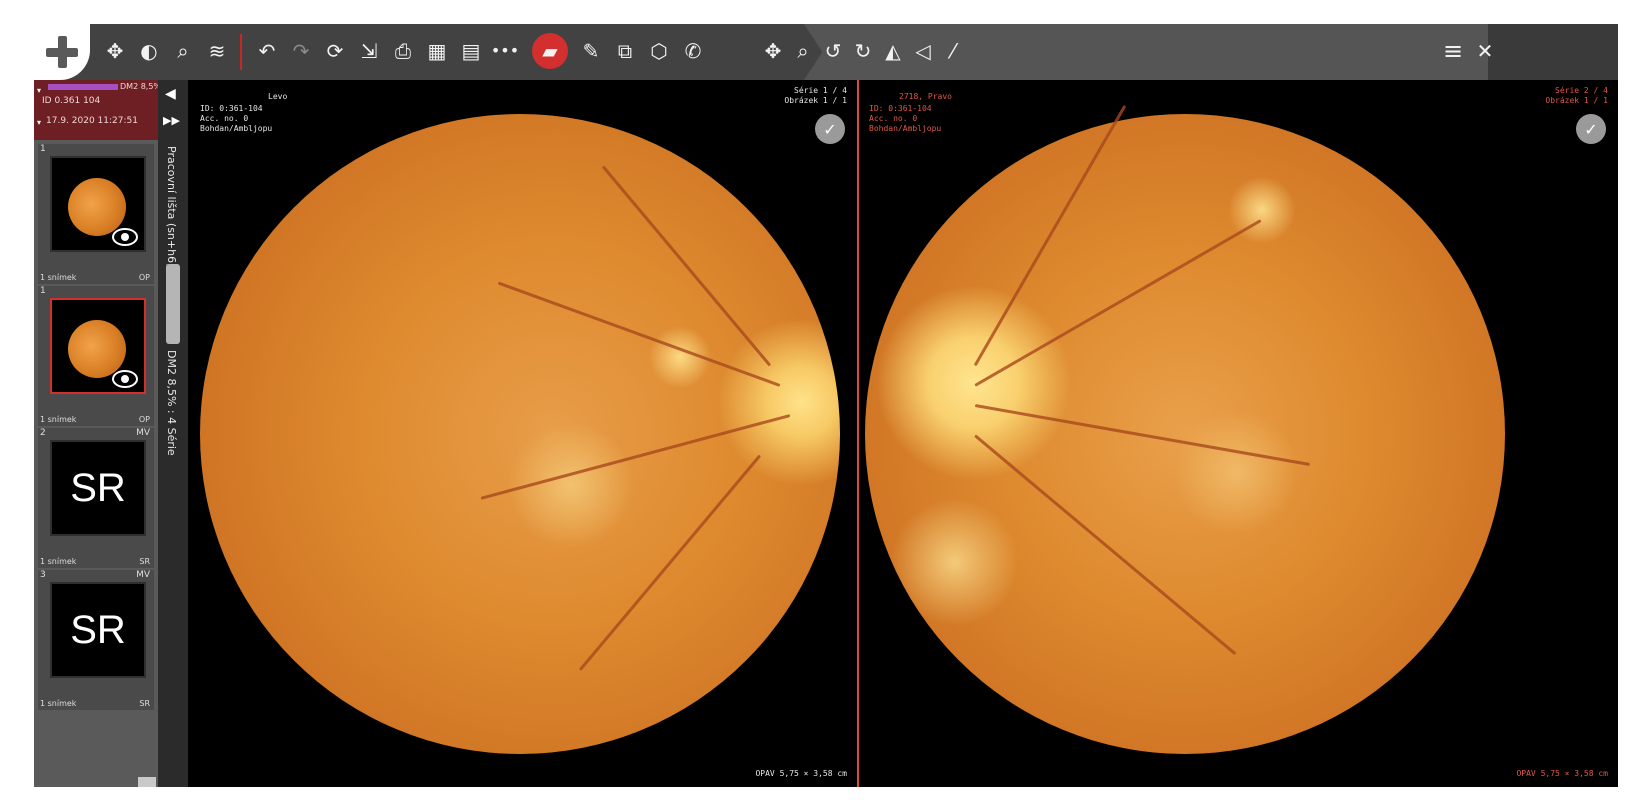 The height and width of the screenshot is (800, 1639). I want to click on contrast-icon: ◐, so click(149, 51).